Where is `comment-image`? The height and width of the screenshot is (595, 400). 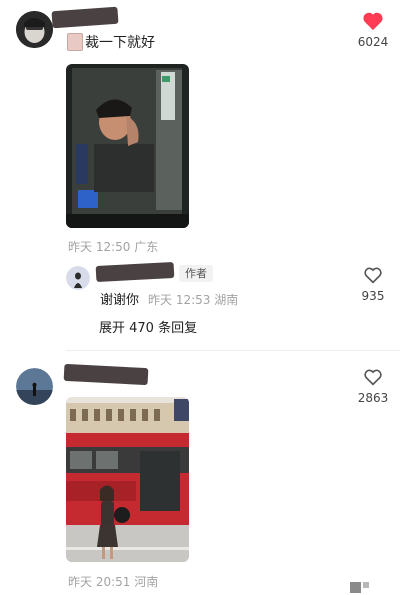
comment-image is located at coordinates (127, 146).